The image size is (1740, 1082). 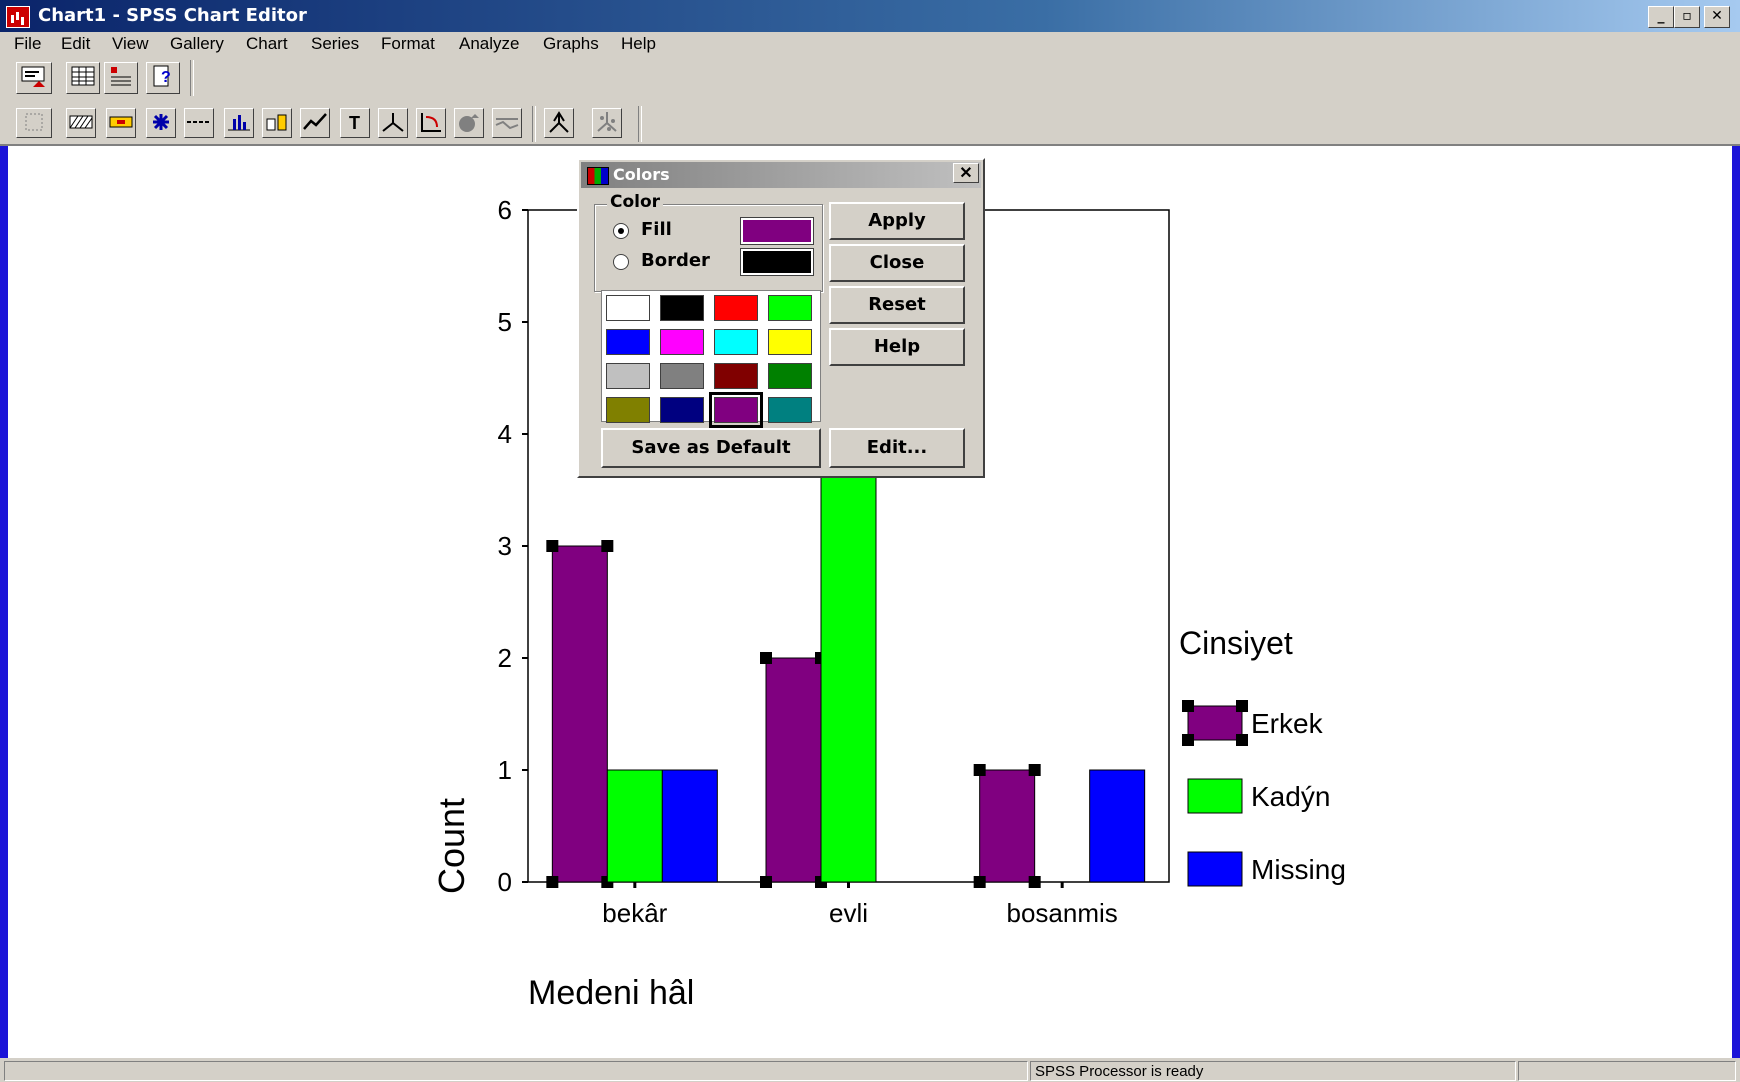 What do you see at coordinates (121, 123) in the screenshot?
I see `color-icon` at bounding box center [121, 123].